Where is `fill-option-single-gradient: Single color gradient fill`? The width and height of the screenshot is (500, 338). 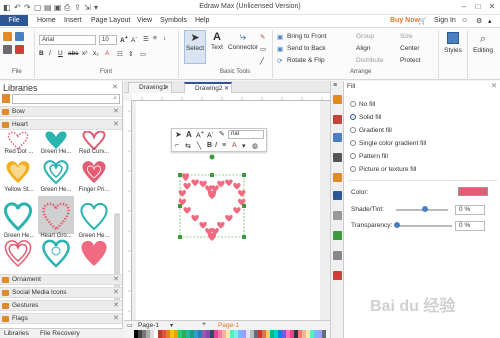
fill-option-single-gradient: Single color gradient fill is located at coordinates (388, 143).